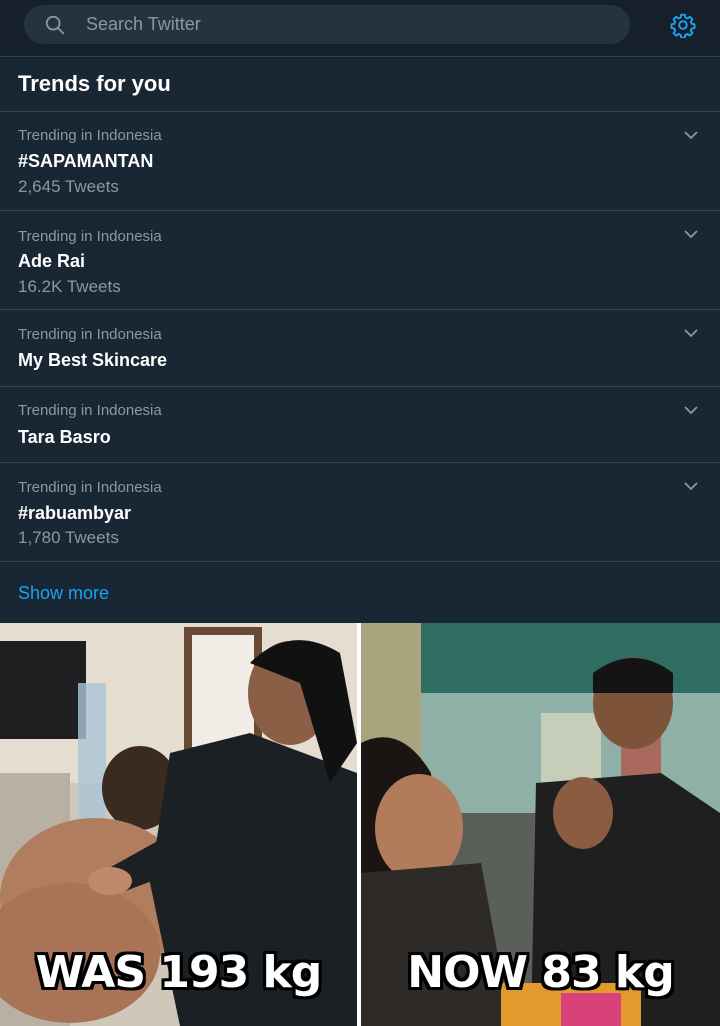  I want to click on show-more-link: Show more, so click(63, 593).